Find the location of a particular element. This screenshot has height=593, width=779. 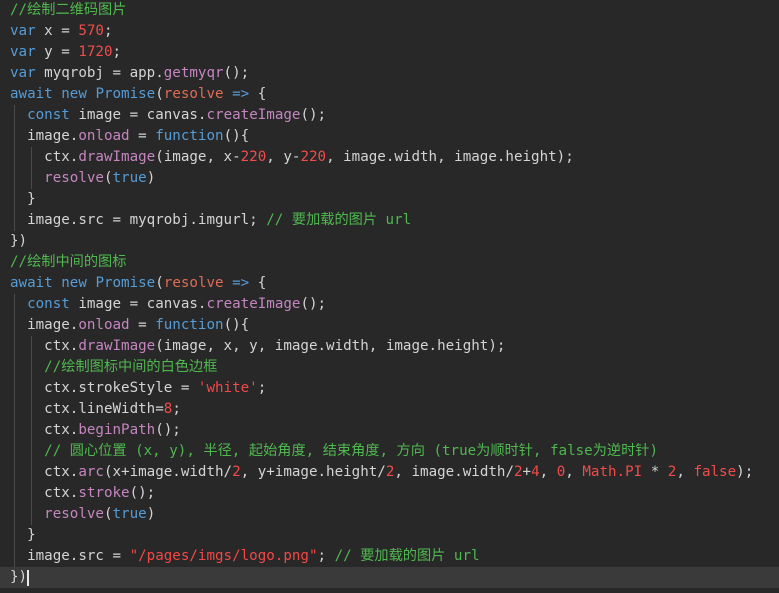

code-token-number: 220 is located at coordinates (253, 157).